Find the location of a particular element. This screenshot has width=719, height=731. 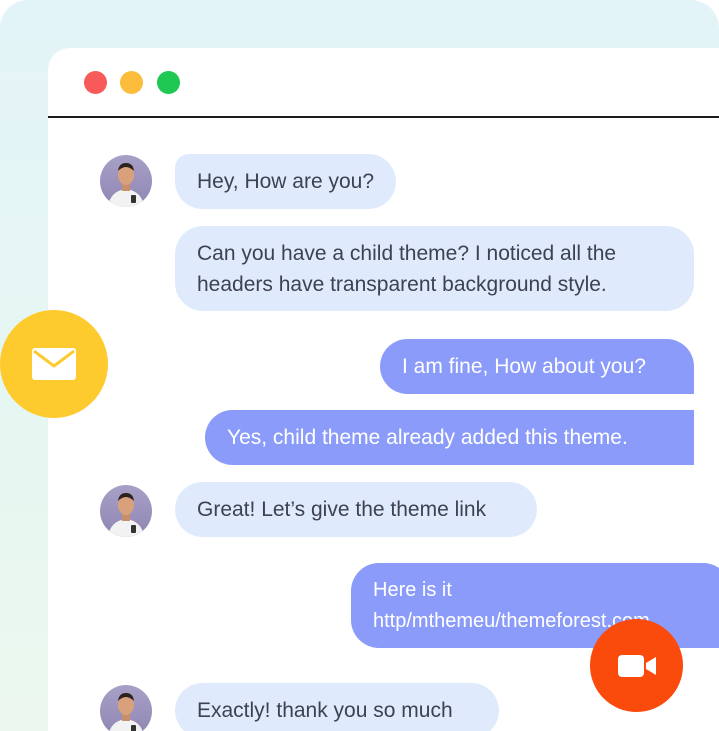

message-bubble-incoming: Exactly! thank you so much is located at coordinates (337, 707).